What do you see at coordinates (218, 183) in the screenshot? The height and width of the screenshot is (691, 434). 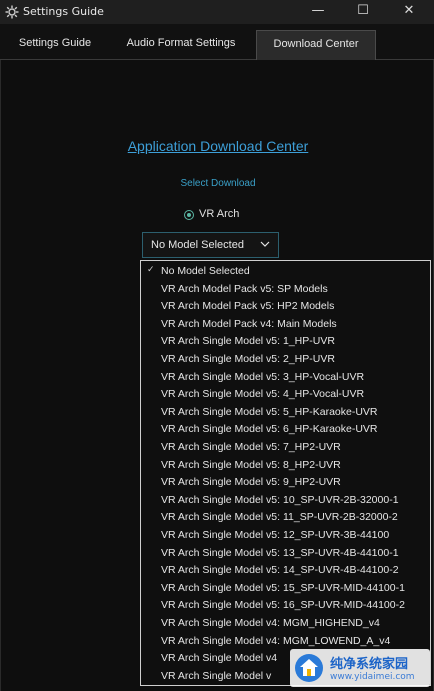 I see `select-download-label: Select Download` at bounding box center [218, 183].